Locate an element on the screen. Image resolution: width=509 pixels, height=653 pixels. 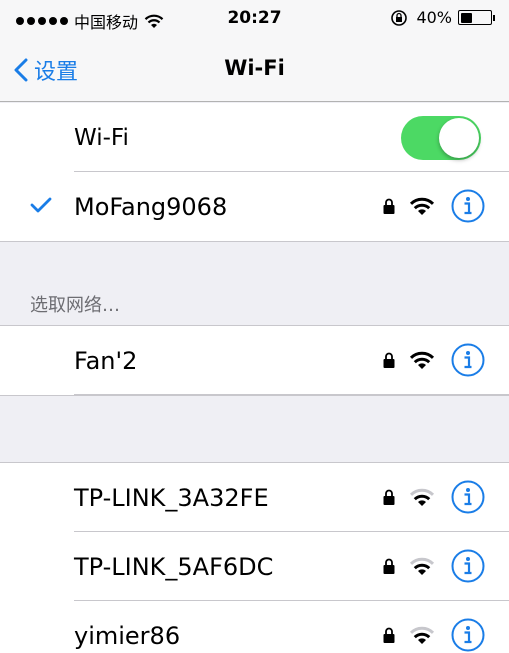
page-title: Wi-Fi is located at coordinates (254, 68).